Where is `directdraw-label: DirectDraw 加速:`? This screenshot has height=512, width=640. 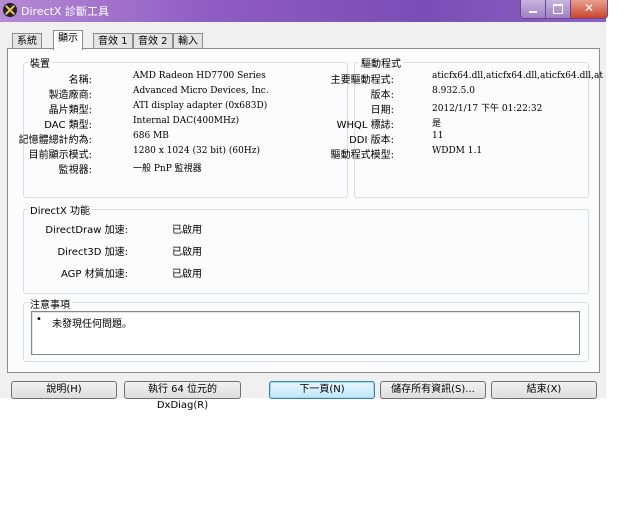 directdraw-label: DirectDraw 加速: is located at coordinates (86, 230).